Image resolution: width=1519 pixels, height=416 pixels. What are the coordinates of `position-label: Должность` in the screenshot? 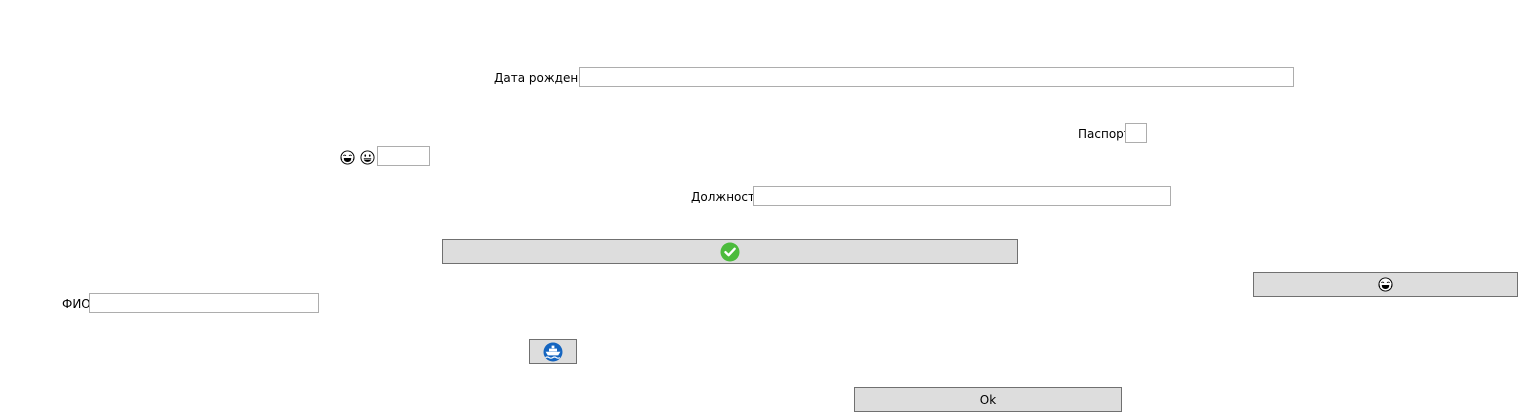 It's located at (727, 197).